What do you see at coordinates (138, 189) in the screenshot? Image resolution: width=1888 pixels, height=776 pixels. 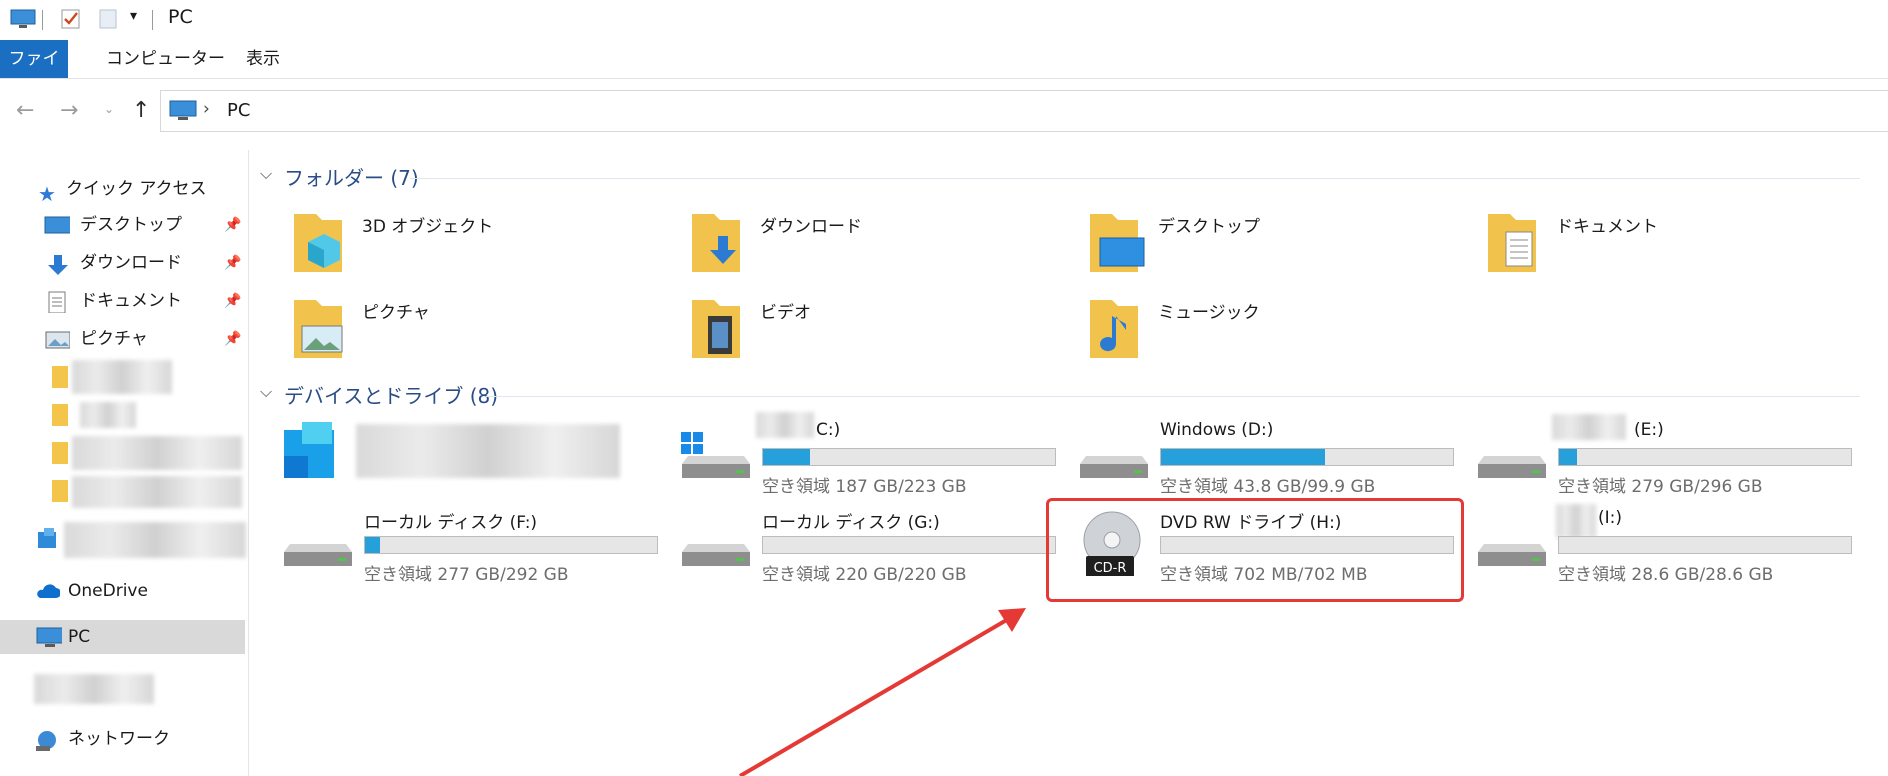 I see `sidebar-item-quick-access: ★ クイック アクセス` at bounding box center [138, 189].